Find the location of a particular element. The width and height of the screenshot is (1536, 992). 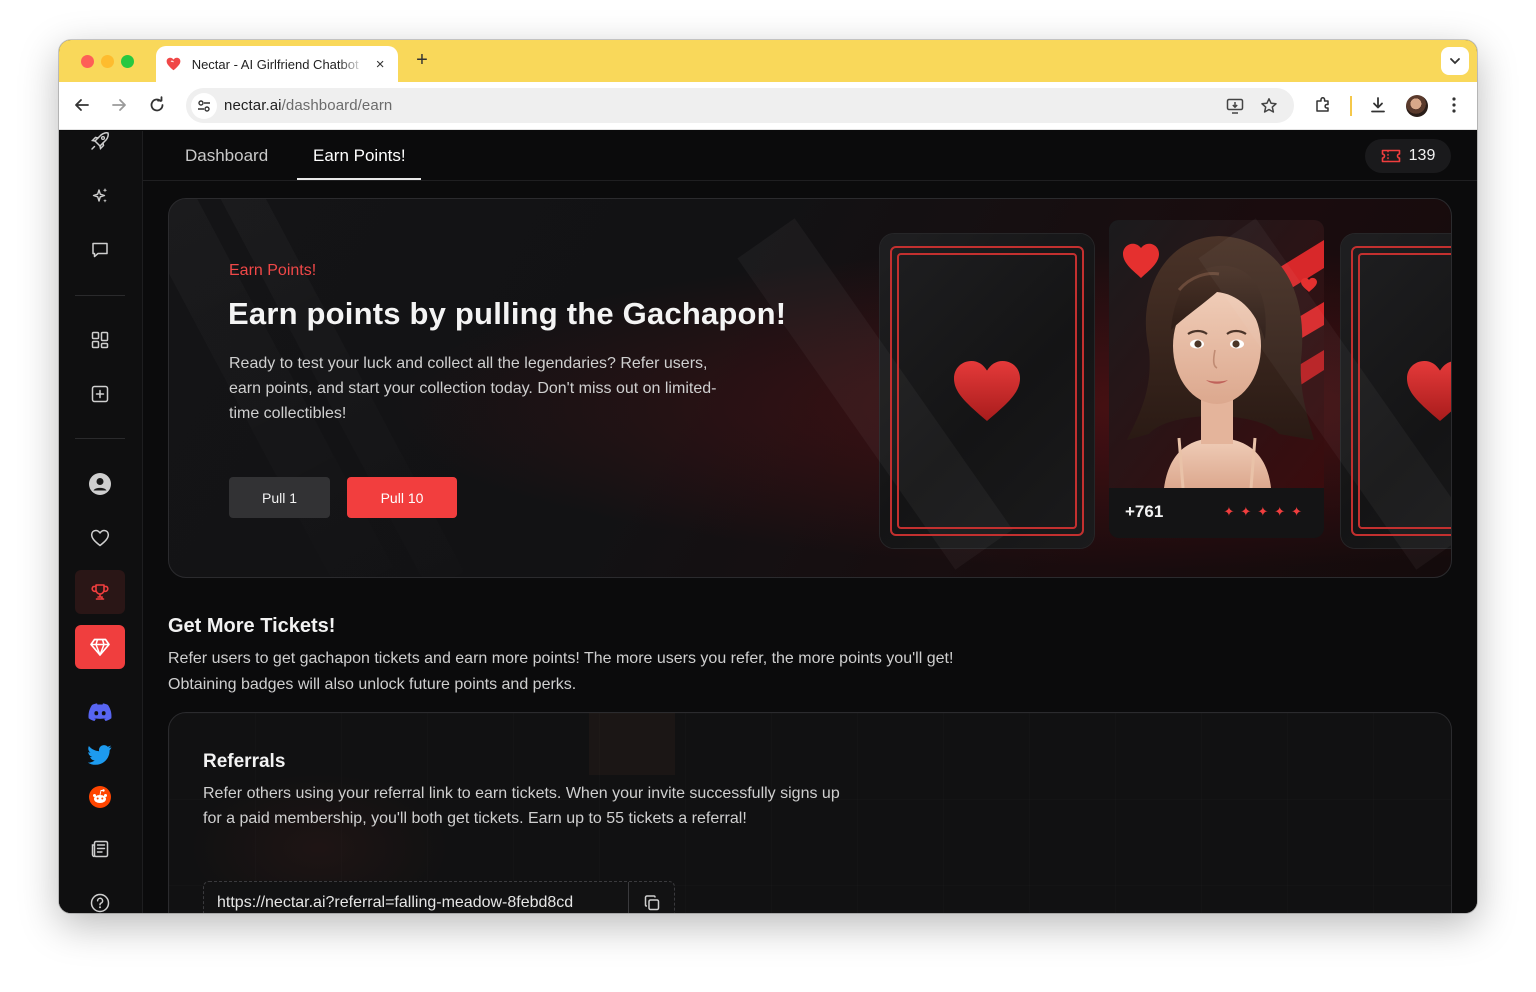

maximize-window-button is located at coordinates (127, 61).